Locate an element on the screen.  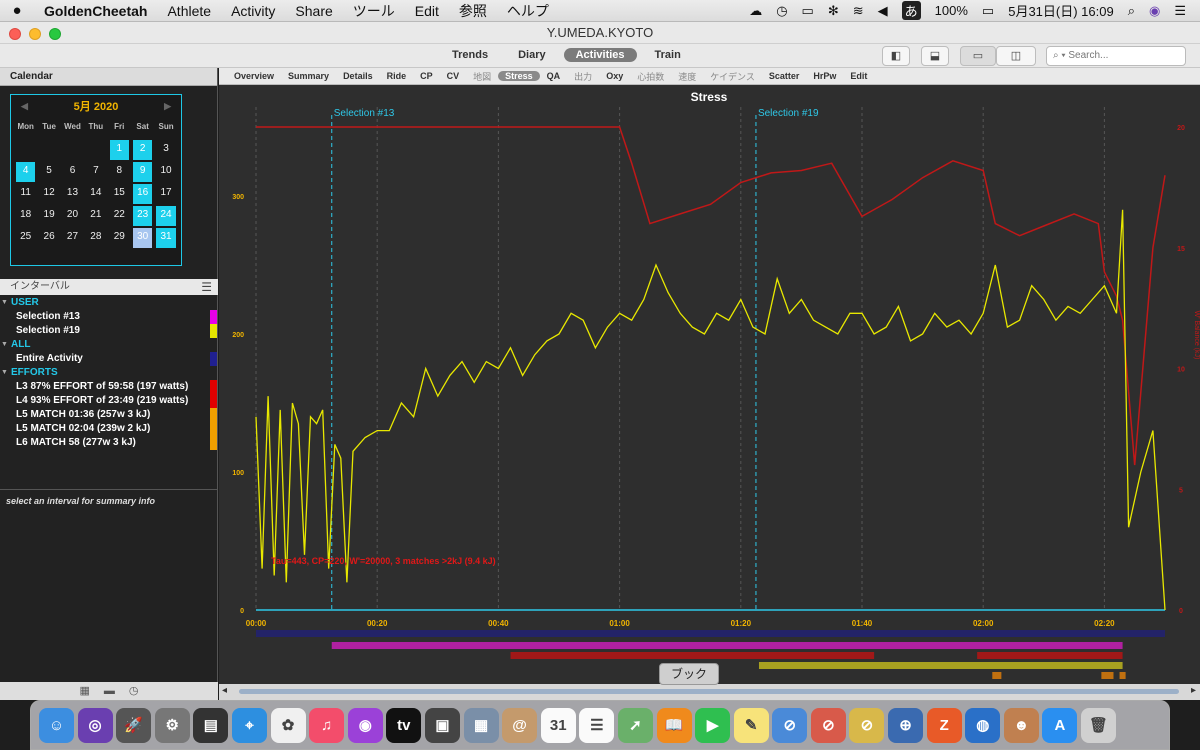
subtab: 地図 is located at coordinates (482, 76).